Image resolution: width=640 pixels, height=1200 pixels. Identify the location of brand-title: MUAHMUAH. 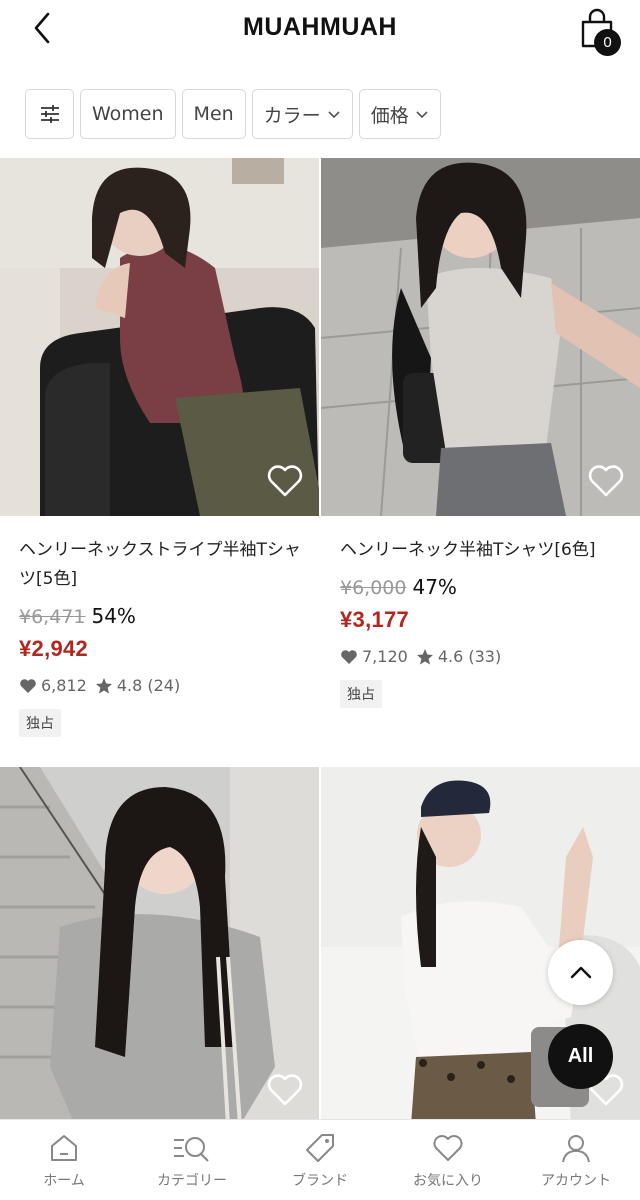
(320, 27).